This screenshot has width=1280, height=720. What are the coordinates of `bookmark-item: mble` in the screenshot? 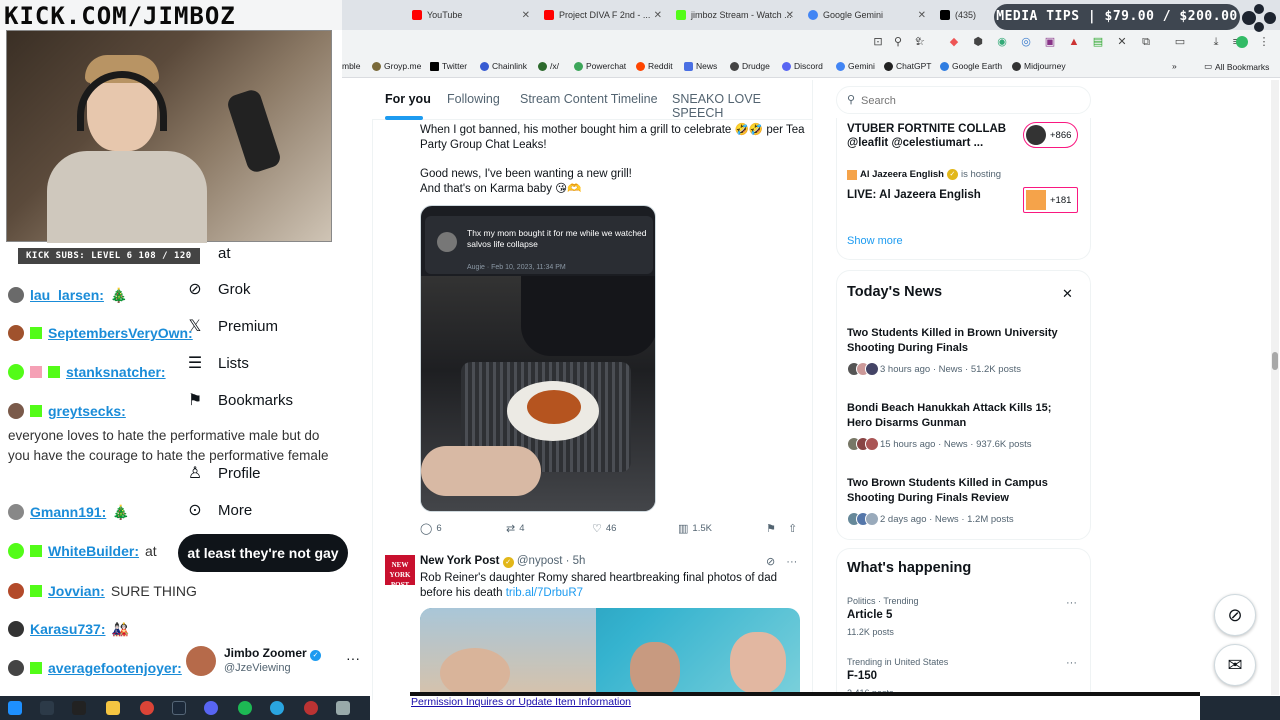 It's located at (351, 66).